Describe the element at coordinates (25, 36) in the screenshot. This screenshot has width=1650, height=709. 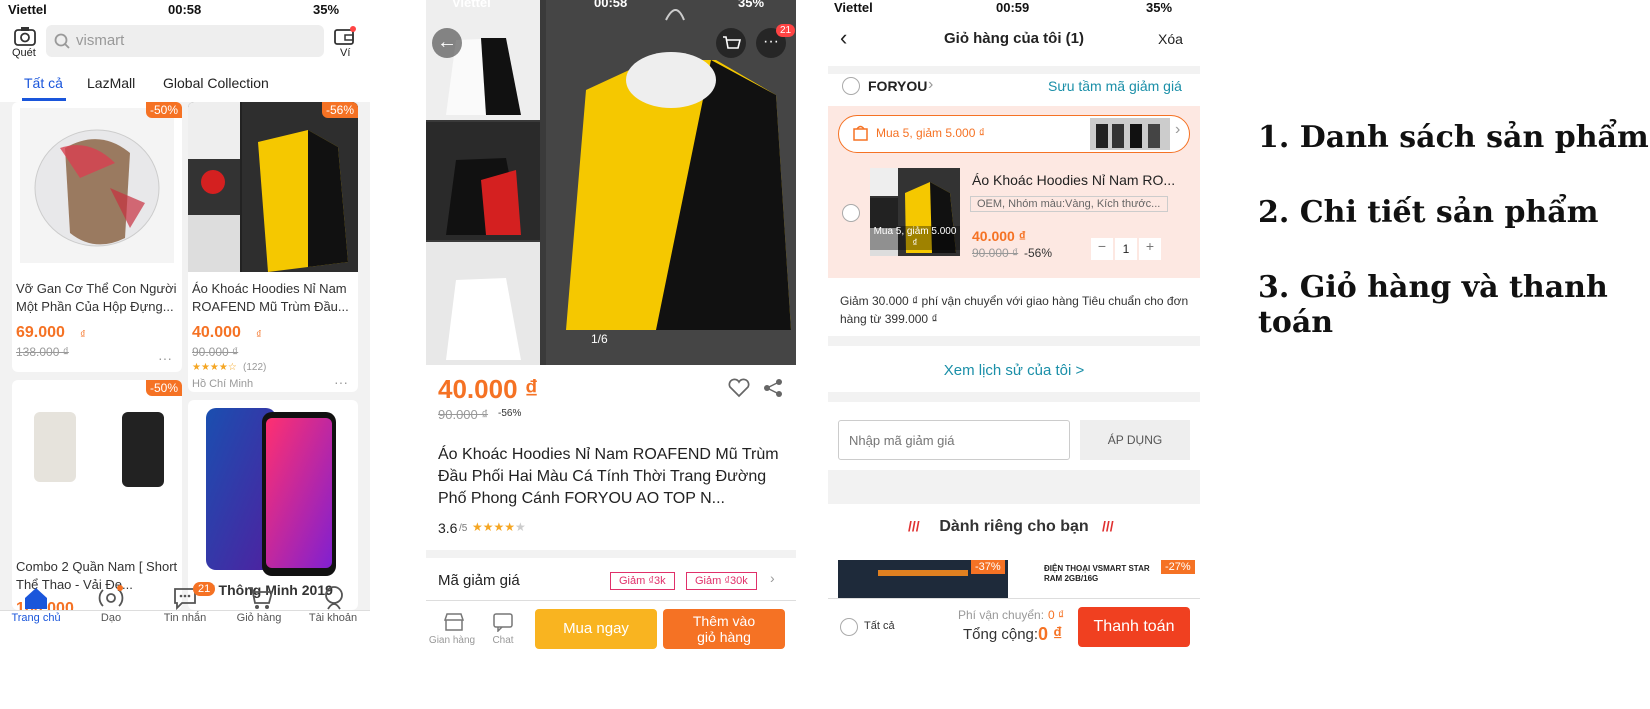
I see `camera-scan-icon` at that location.